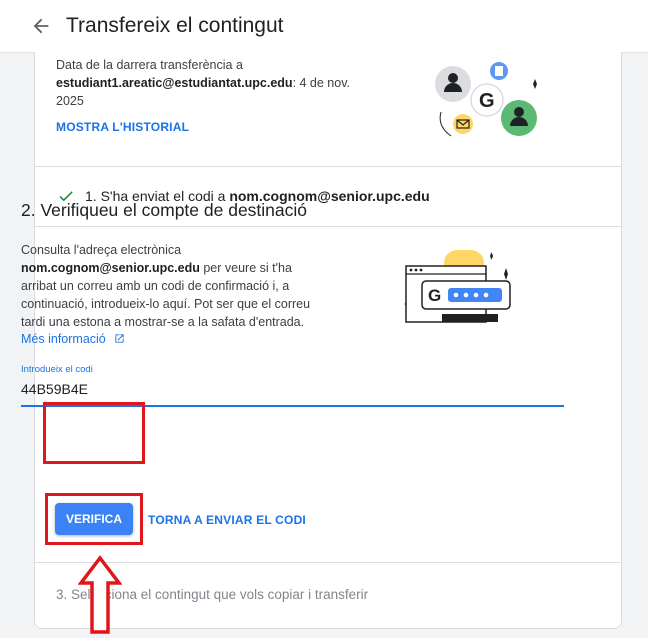  What do you see at coordinates (149, 65) in the screenshot?
I see `last-transfer-prefix: Data de la darrera transferència a` at bounding box center [149, 65].